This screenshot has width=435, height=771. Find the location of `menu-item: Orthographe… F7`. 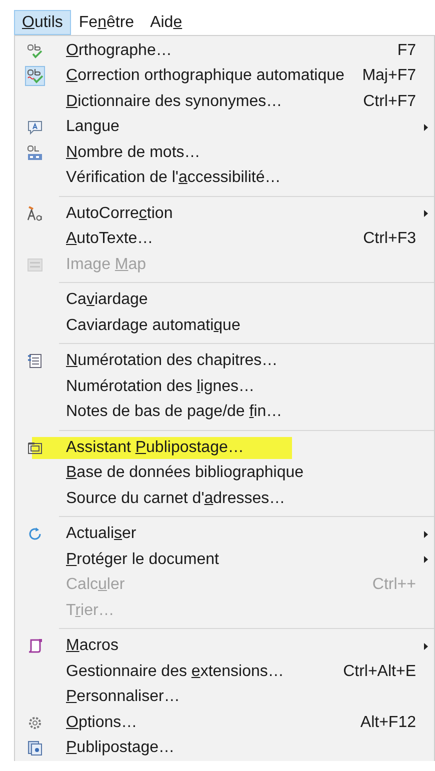

menu-item: Orthographe… F7 is located at coordinates (224, 51).